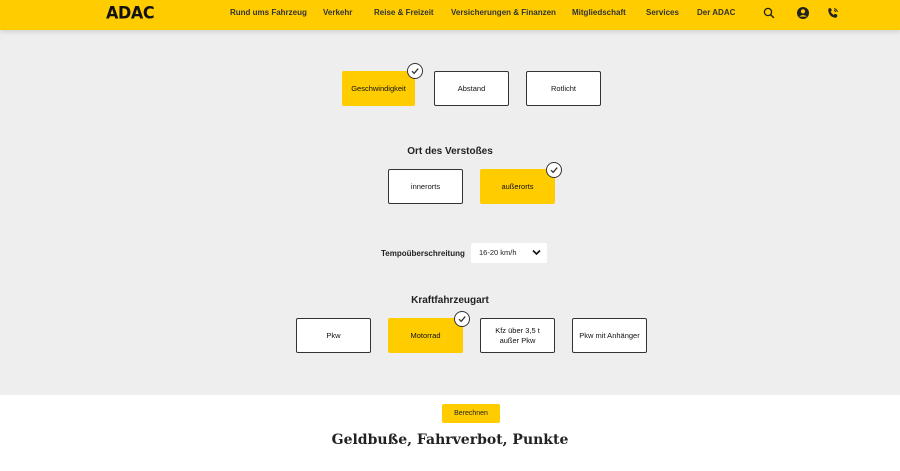  I want to click on nav-reise-freizeit: Reise & Freizeit, so click(404, 12).